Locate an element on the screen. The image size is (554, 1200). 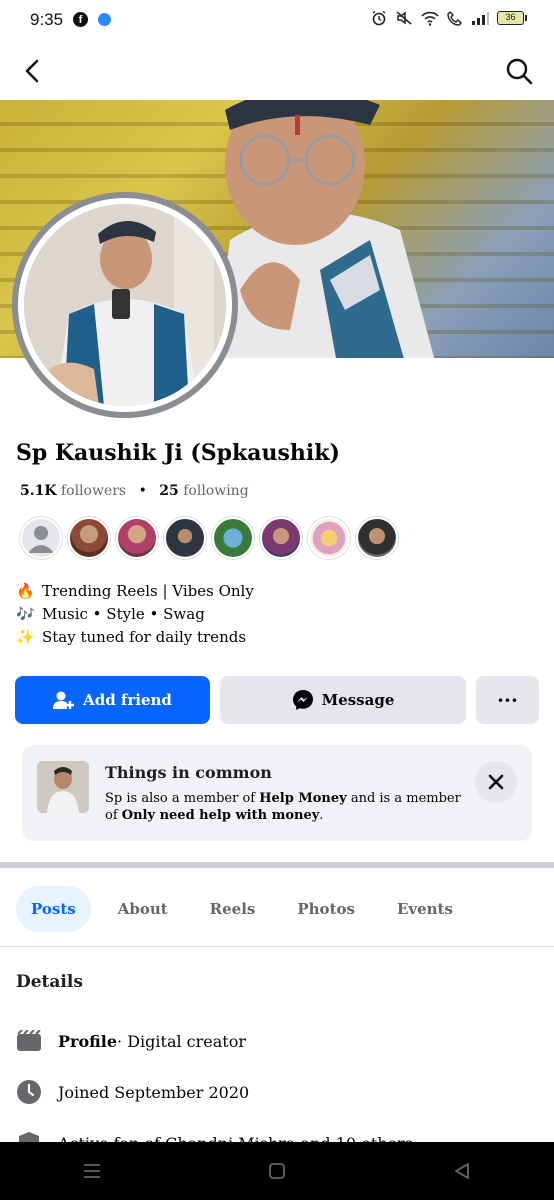
bio-line: 🔥 Trending Reels | Vibes Only is located at coordinates (135, 591).